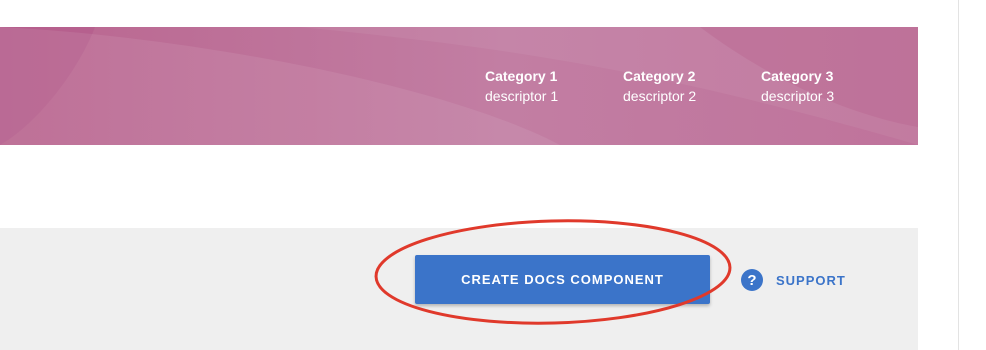  What do you see at coordinates (522, 96) in the screenshot?
I see `category-descriptor: descriptor 1` at bounding box center [522, 96].